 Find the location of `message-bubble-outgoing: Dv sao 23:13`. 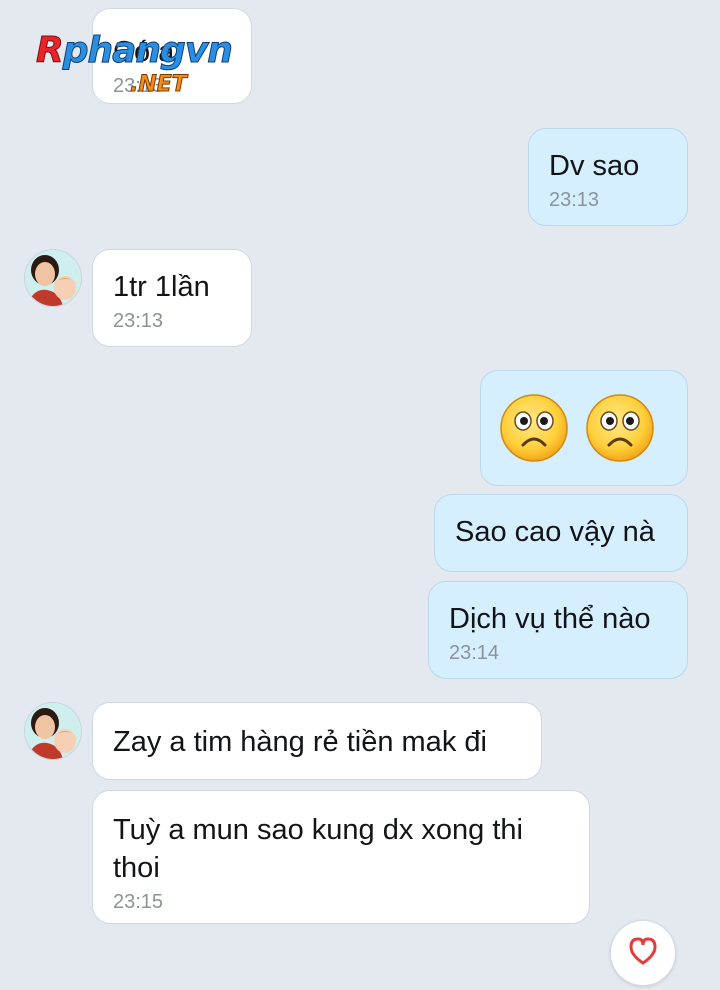

message-bubble-outgoing: Dv sao 23:13 is located at coordinates (608, 177).